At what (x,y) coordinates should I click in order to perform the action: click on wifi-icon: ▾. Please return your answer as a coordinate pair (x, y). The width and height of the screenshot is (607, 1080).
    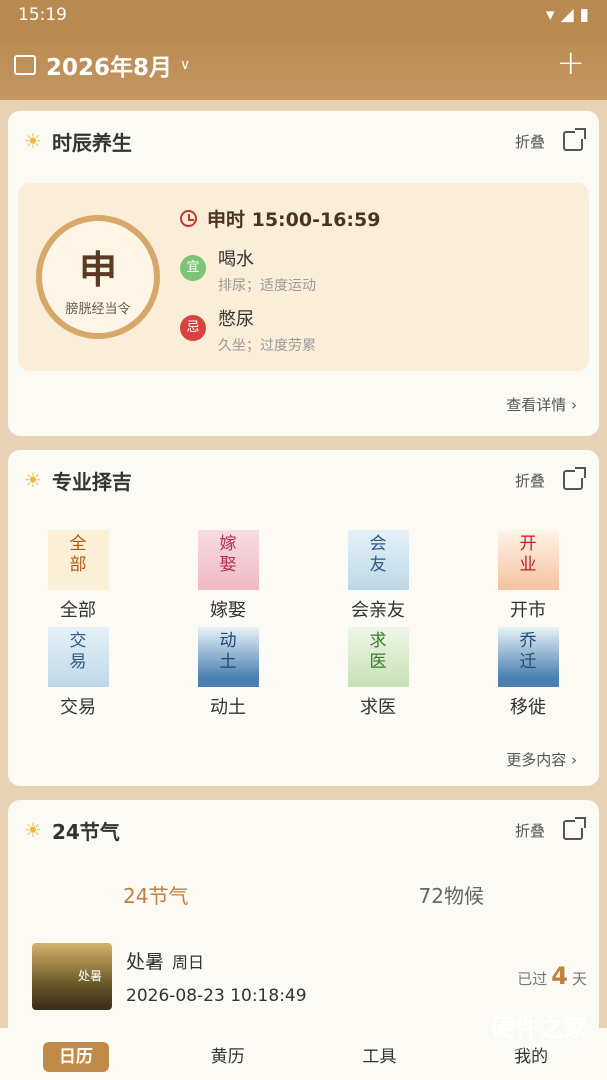
    Looking at the image, I should click on (550, 15).